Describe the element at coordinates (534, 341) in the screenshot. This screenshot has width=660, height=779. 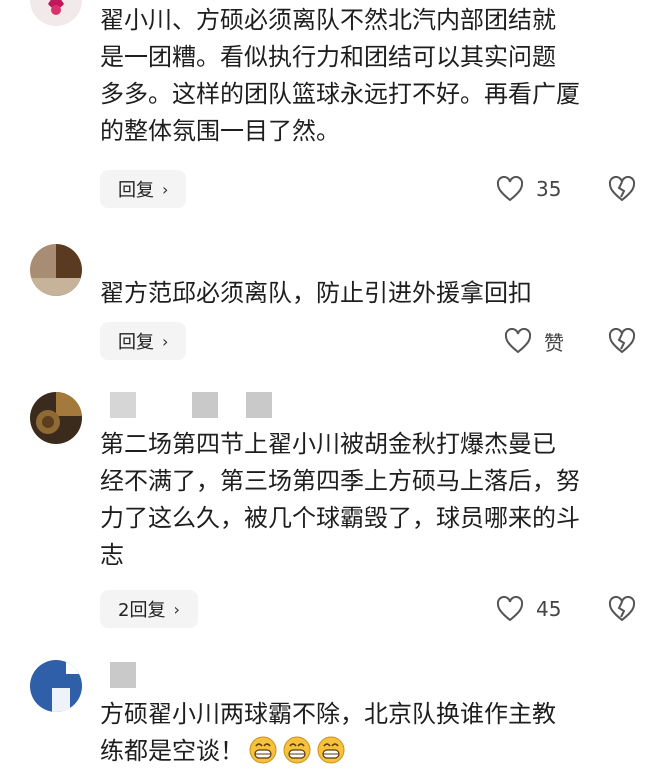
I see `like-button: 赞` at that location.